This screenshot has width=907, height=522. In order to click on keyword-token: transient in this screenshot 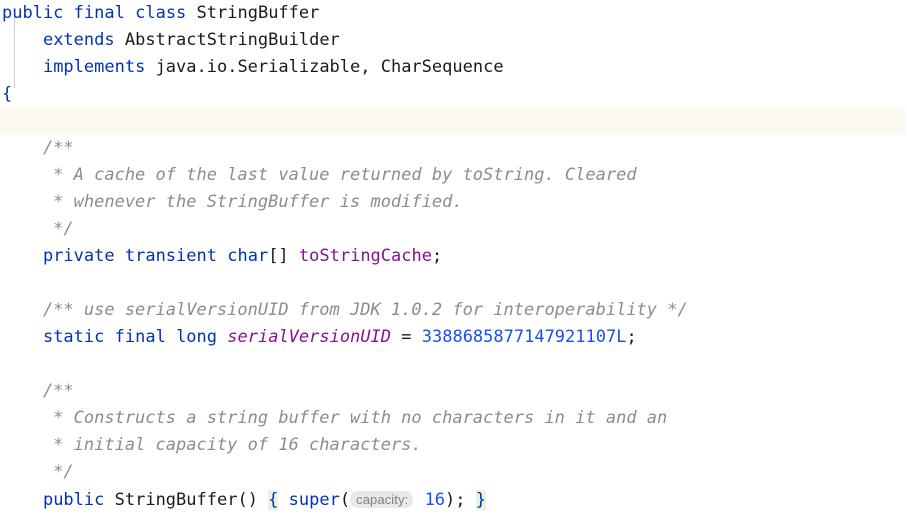, I will do `click(170, 256)`.